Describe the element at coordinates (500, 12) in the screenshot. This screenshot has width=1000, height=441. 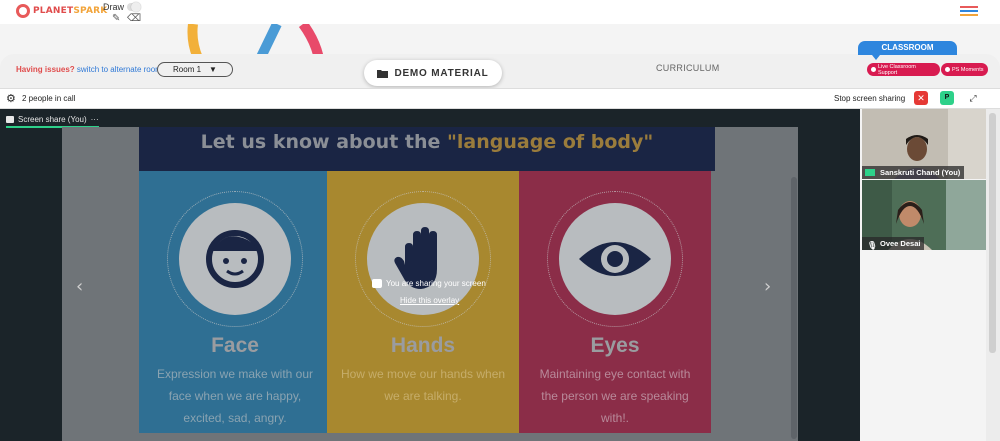
I see `top-bar` at that location.